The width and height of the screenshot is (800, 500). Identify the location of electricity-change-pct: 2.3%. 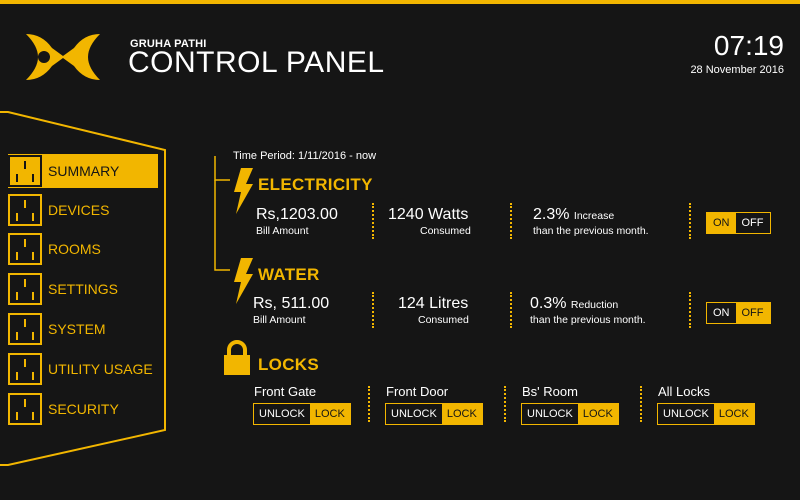
(551, 214).